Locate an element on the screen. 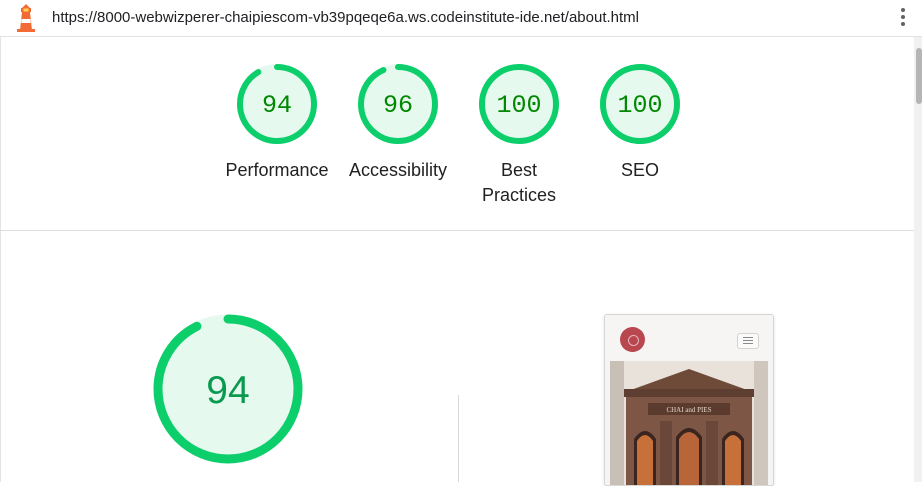 The height and width of the screenshot is (486, 922). gauge-performance: 94 Performance is located at coordinates (277, 122).